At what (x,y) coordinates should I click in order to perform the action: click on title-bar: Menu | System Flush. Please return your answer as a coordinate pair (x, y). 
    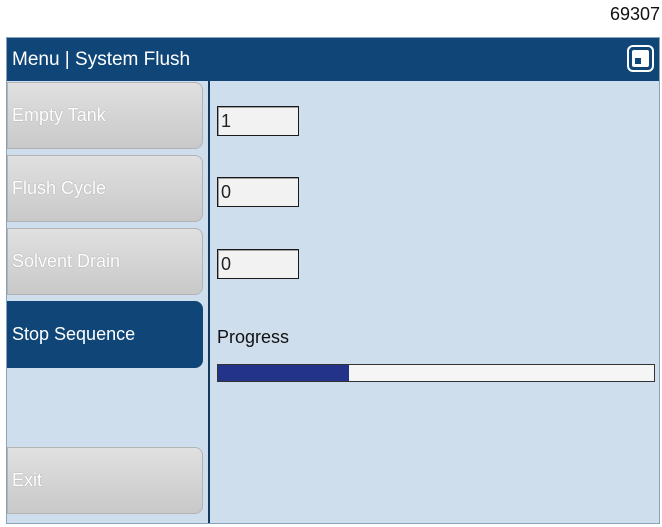
    Looking at the image, I should click on (333, 59).